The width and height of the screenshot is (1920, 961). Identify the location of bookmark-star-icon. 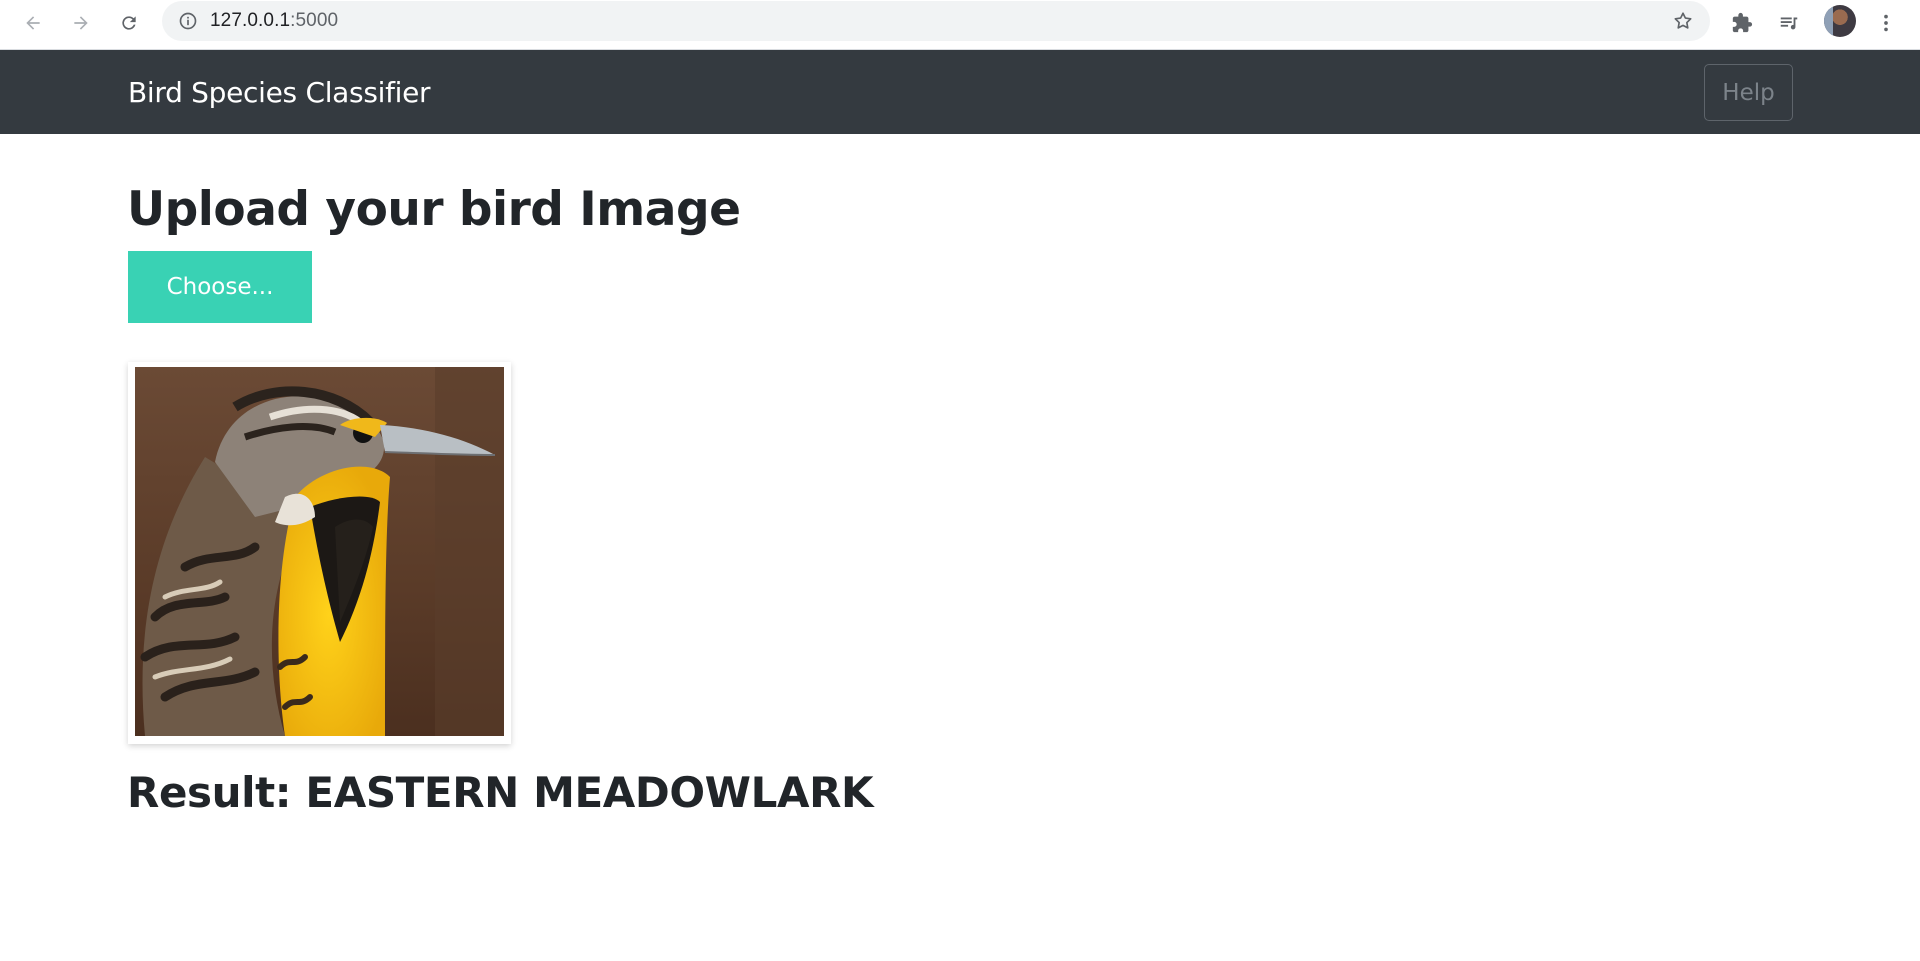
(1683, 21).